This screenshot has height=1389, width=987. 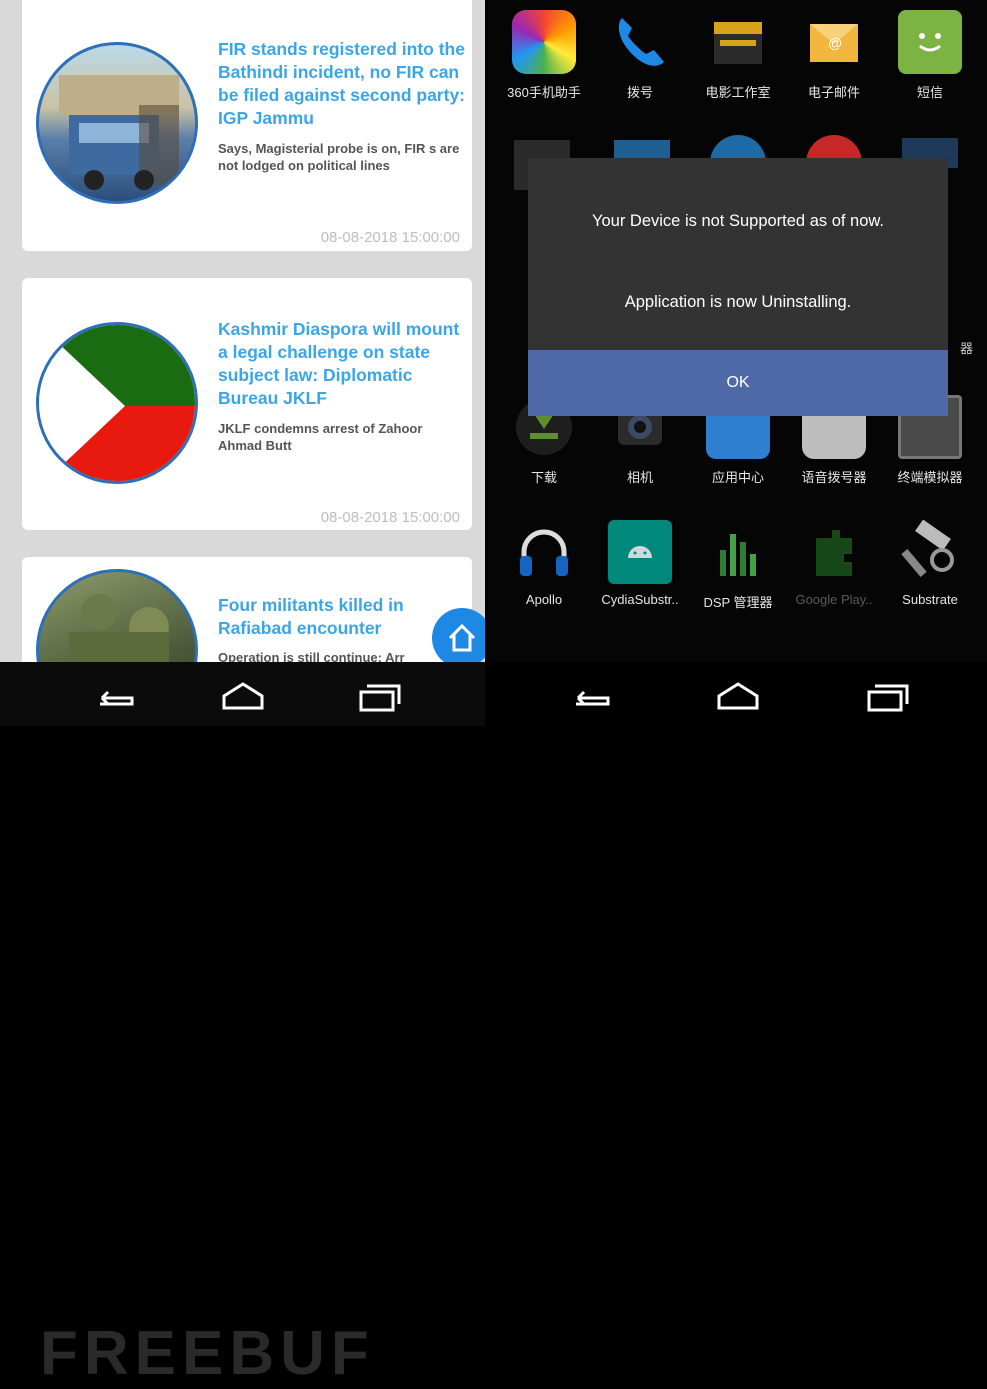 I want to click on headphones-icon, so click(x=544, y=552).